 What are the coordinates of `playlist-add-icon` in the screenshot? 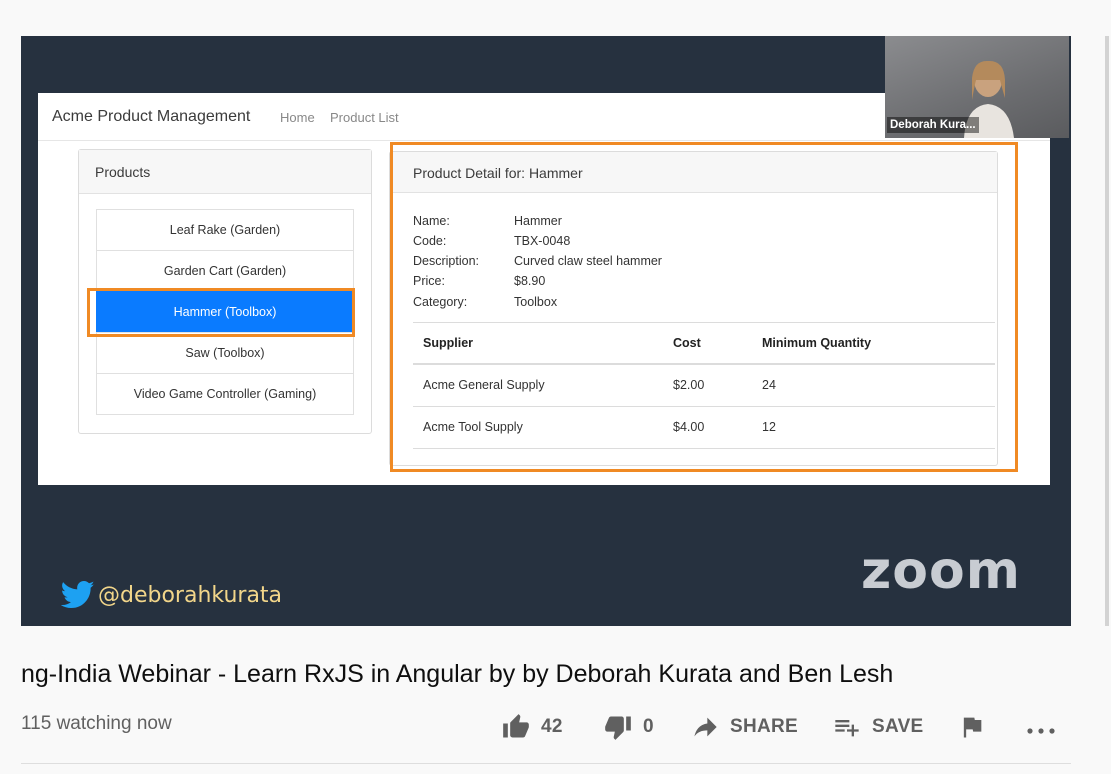 It's located at (847, 728).